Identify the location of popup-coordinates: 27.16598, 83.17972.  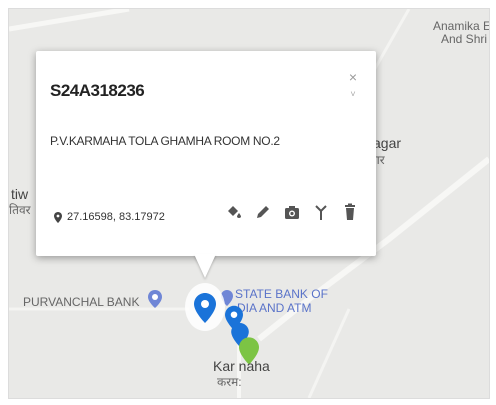
(109, 217).